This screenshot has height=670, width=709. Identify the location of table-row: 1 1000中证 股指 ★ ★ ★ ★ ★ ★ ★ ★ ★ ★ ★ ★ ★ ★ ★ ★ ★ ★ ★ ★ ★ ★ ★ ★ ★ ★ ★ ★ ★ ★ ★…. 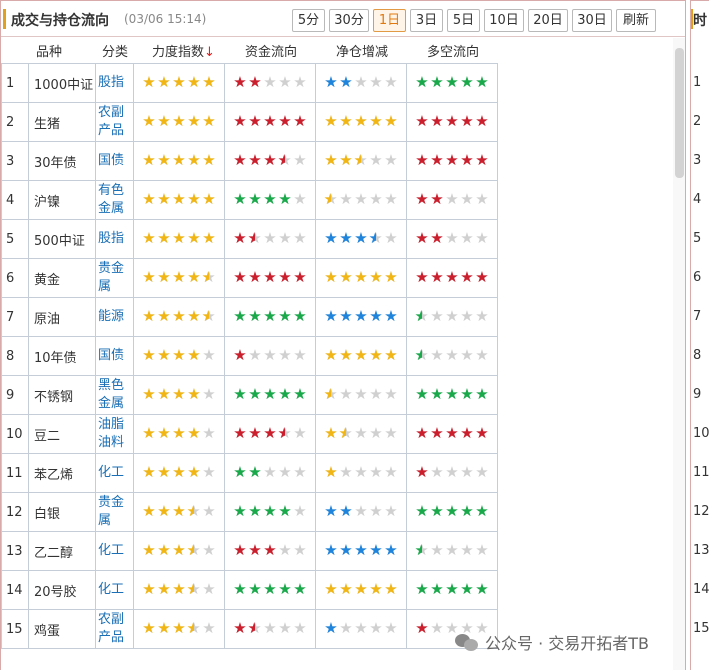
(249, 83).